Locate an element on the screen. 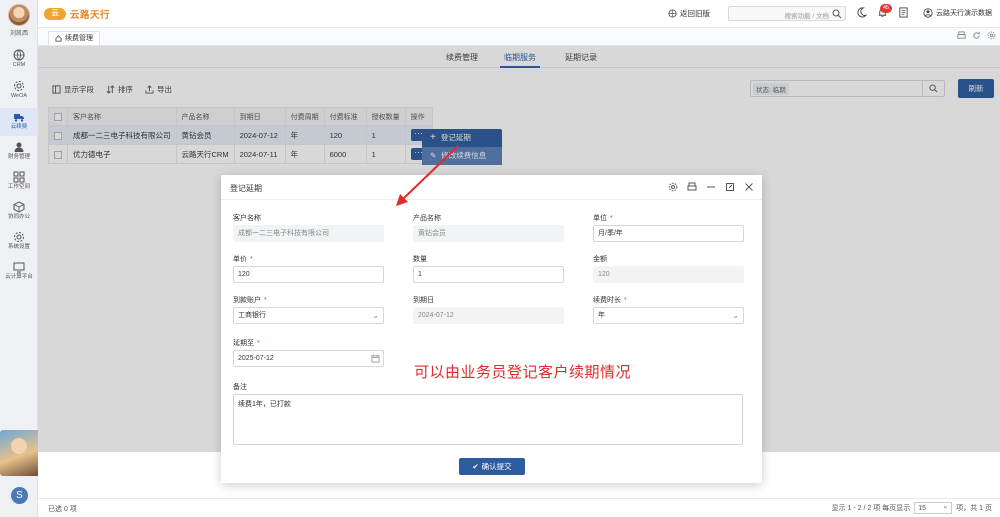 The width and height of the screenshot is (1000, 517). field-amount: 金额 120 is located at coordinates (668, 268).